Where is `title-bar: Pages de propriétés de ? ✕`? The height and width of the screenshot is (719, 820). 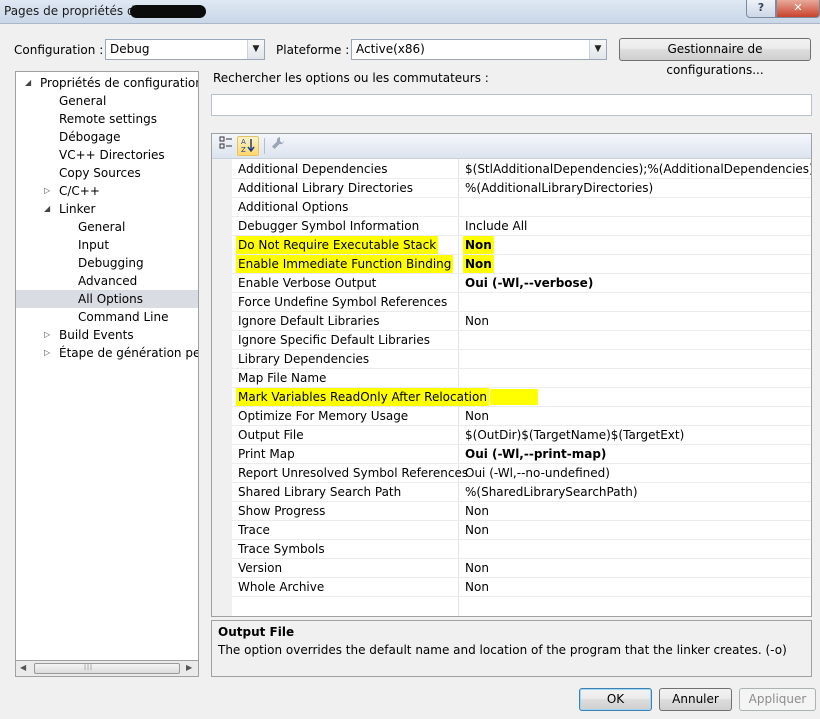 title-bar: Pages de propriétés de ? ✕ is located at coordinates (410, 12).